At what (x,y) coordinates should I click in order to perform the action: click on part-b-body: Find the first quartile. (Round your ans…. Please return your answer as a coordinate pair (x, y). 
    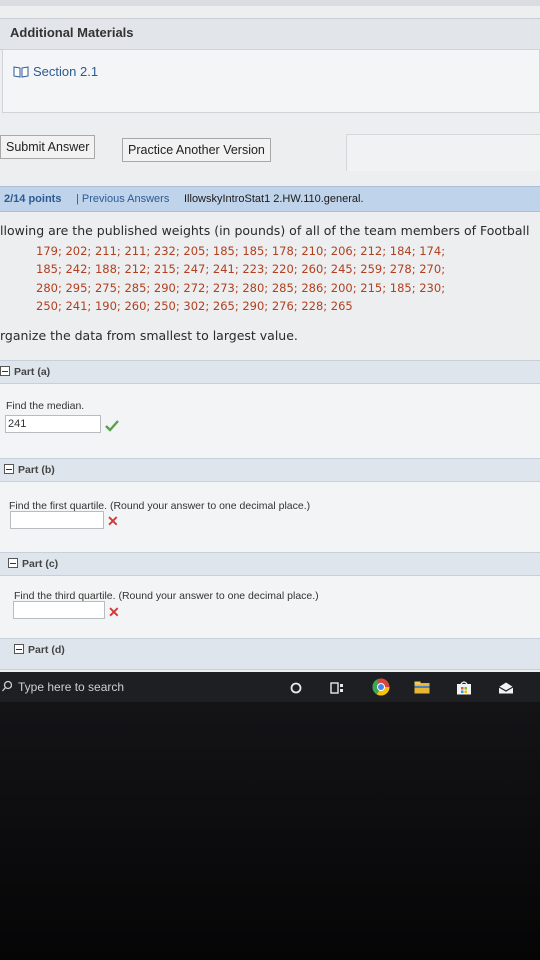
    Looking at the image, I should click on (270, 517).